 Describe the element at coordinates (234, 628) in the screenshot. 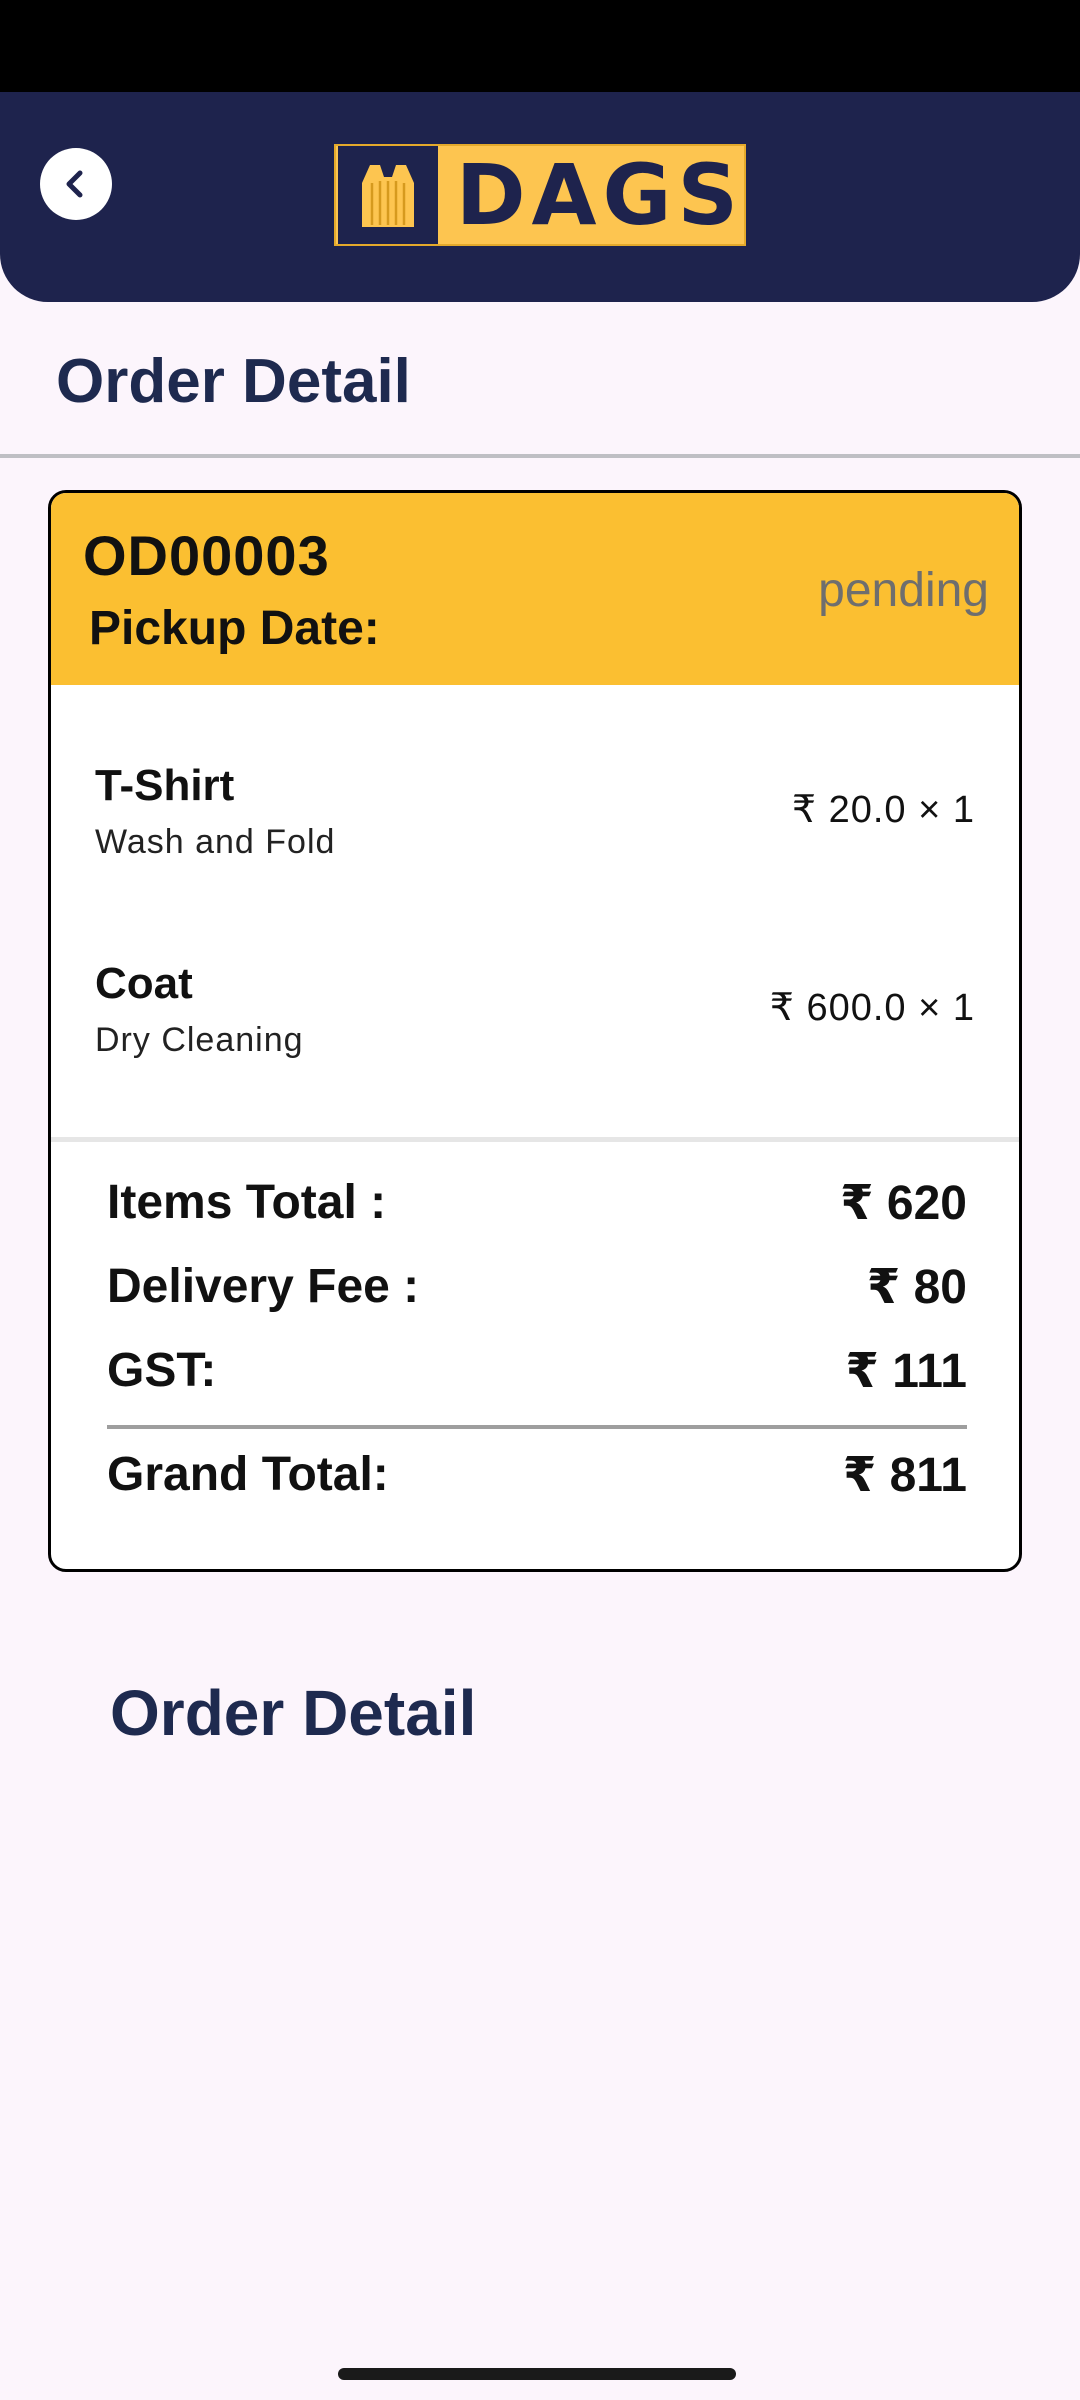

I see `pickup-date-label: Pickup Date:` at that location.